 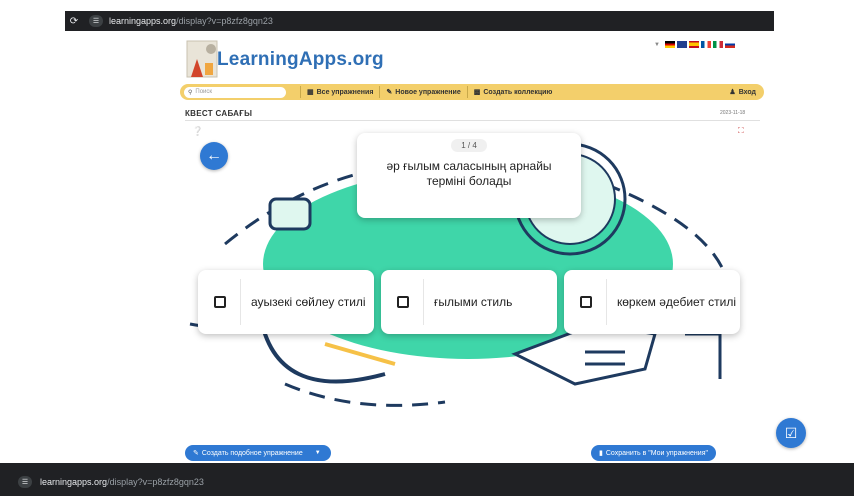 What do you see at coordinates (345, 92) in the screenshot?
I see `nav-all-exercises-label: Все упражнения` at bounding box center [345, 92].